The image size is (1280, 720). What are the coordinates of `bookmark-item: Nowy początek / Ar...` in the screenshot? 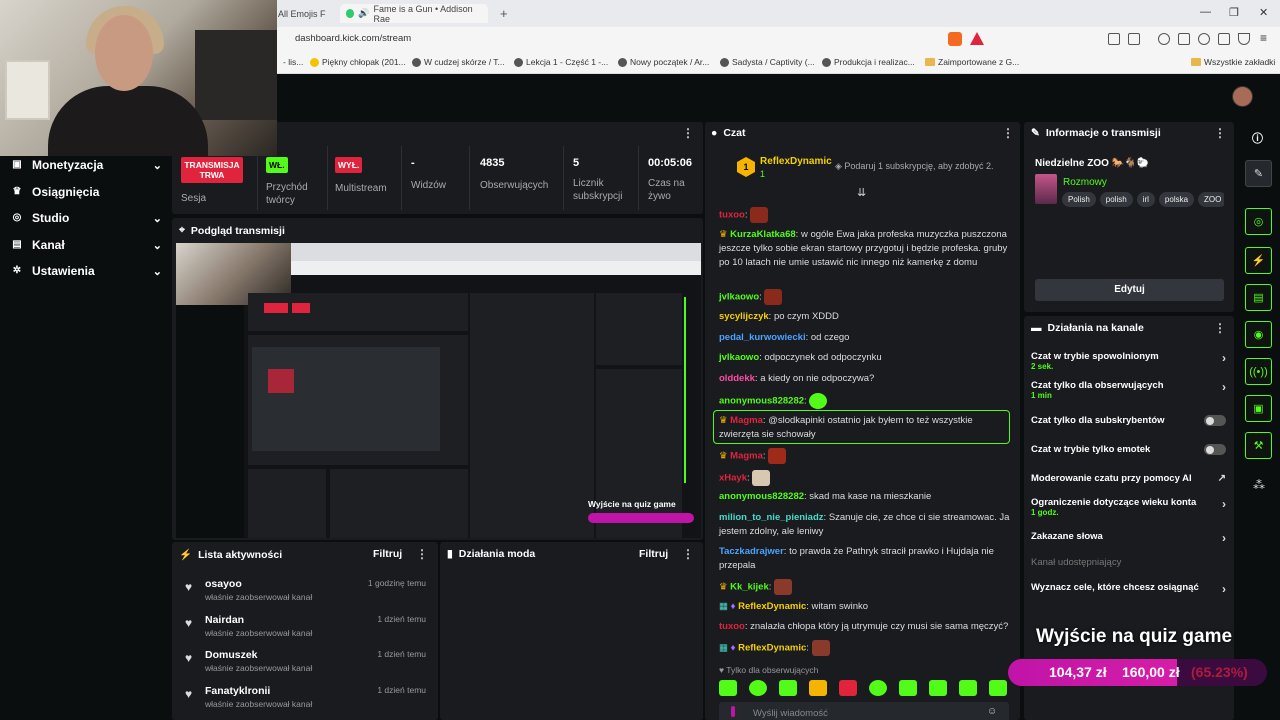 It's located at (663, 62).